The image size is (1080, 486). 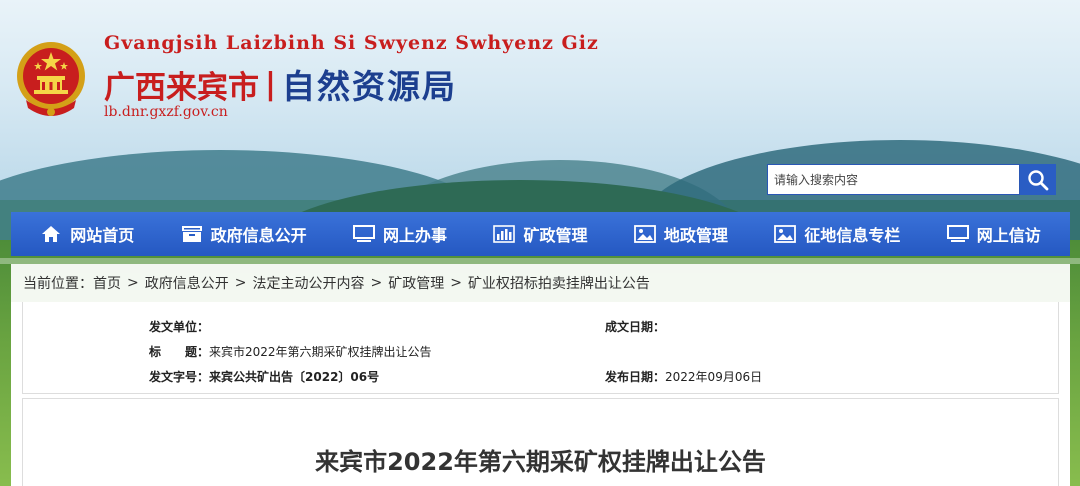 I want to click on nav-item-online-service: 网上办事, so click(x=400, y=234).